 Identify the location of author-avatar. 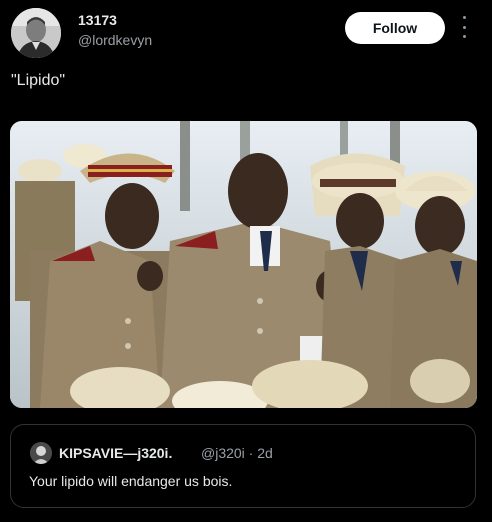
(36, 33).